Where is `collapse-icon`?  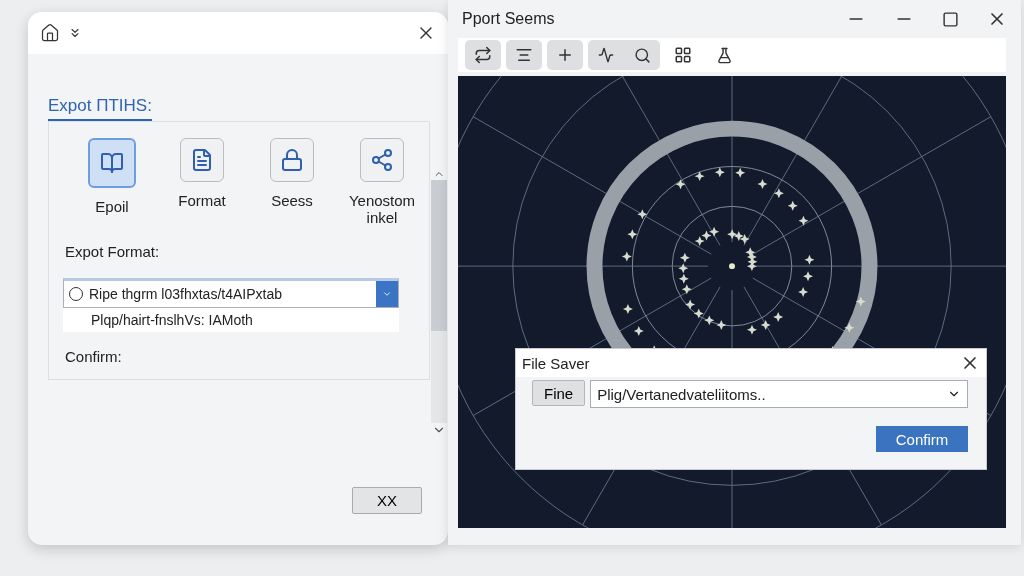
collapse-icon is located at coordinates (75, 33).